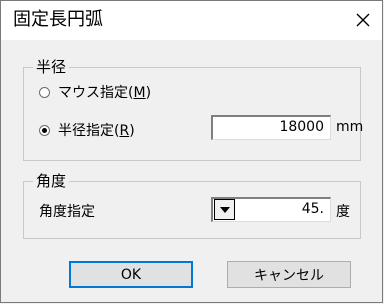 The image size is (384, 304). I want to click on radio-mouse-label: マウス指定(M), so click(105, 93).